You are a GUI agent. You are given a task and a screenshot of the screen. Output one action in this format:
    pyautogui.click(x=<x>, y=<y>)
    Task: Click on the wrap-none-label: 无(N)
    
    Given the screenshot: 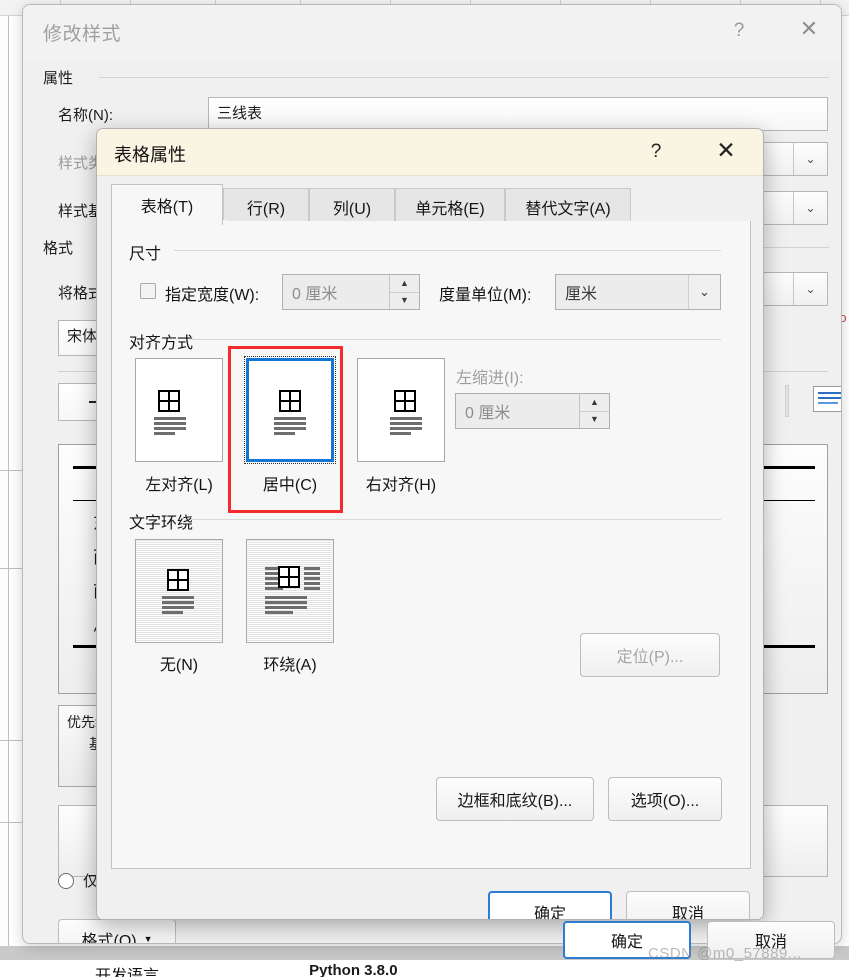 What is the action you would take?
    pyautogui.click(x=179, y=665)
    